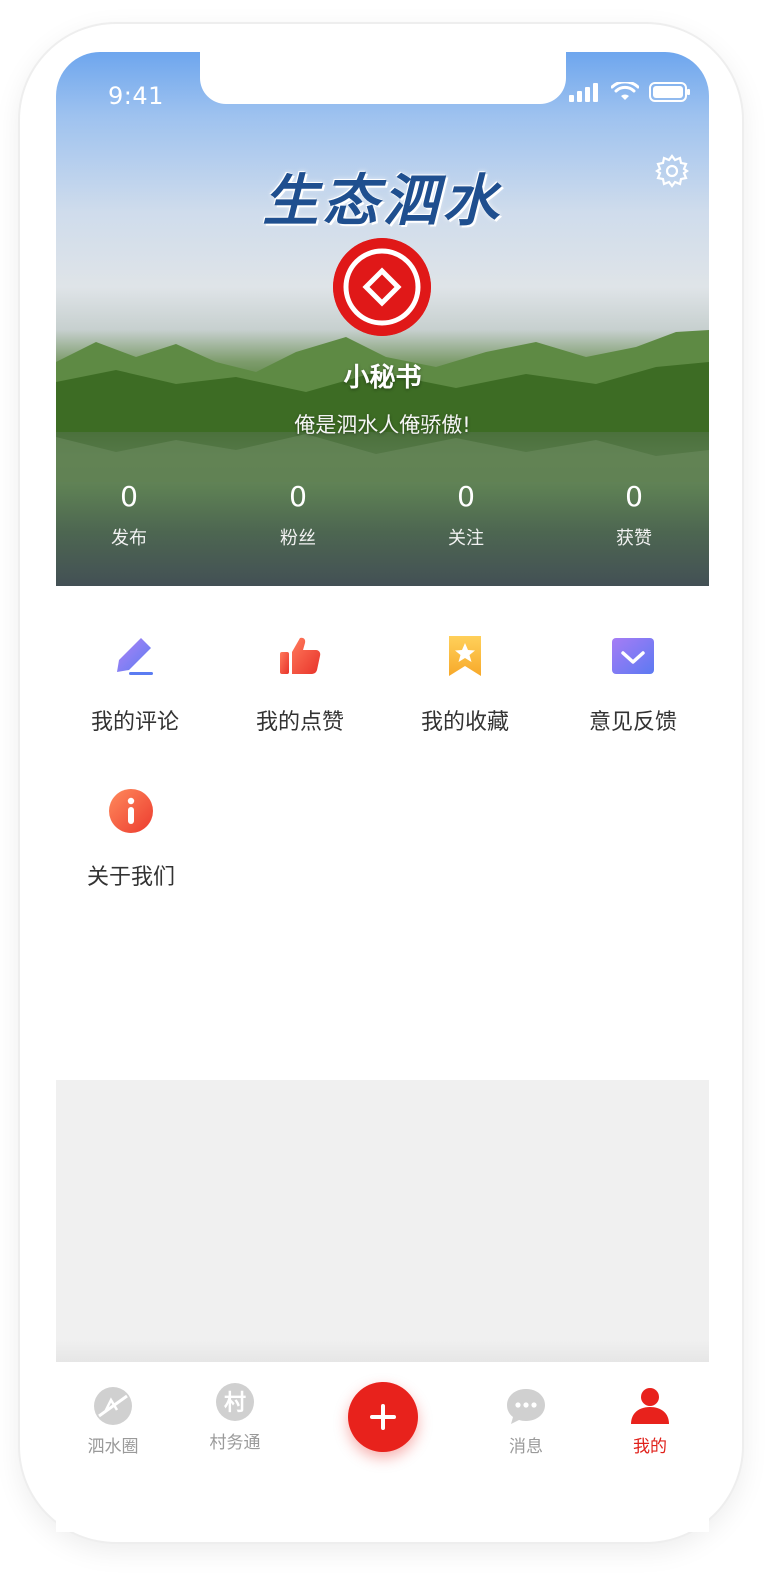 The height and width of the screenshot is (1596, 784). I want to click on menu-item-about-us: 关于我们, so click(131, 839).